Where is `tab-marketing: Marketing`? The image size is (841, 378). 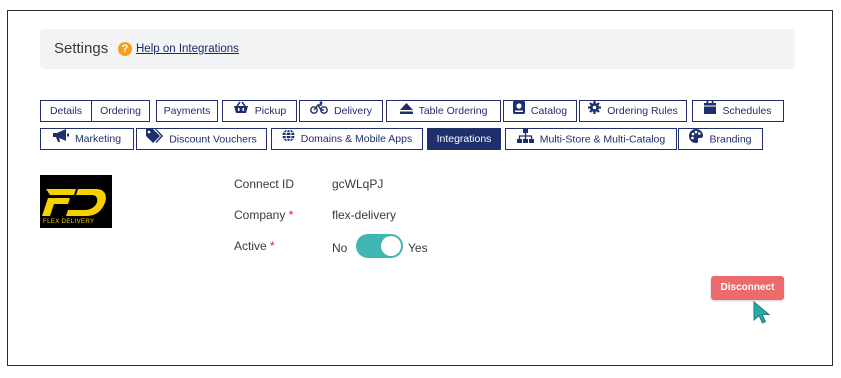 tab-marketing: Marketing is located at coordinates (87, 139).